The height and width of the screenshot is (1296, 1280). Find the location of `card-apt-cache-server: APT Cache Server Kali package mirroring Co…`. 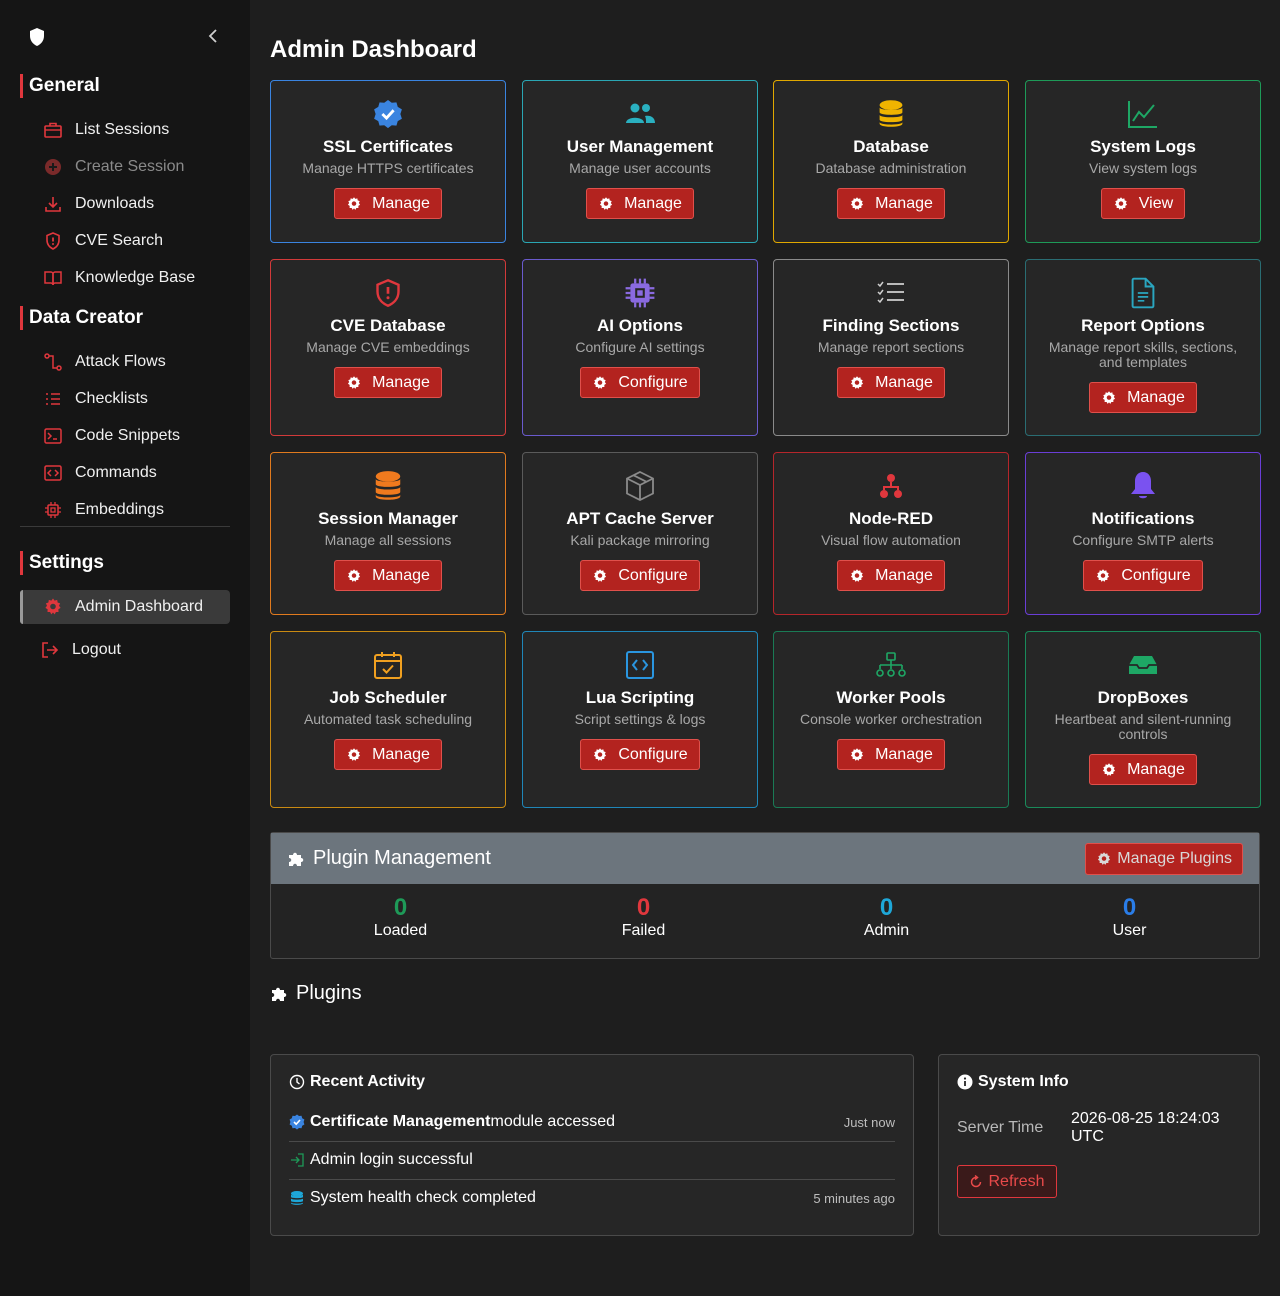

card-apt-cache-server: APT Cache Server Kali package mirroring Co… is located at coordinates (640, 533).